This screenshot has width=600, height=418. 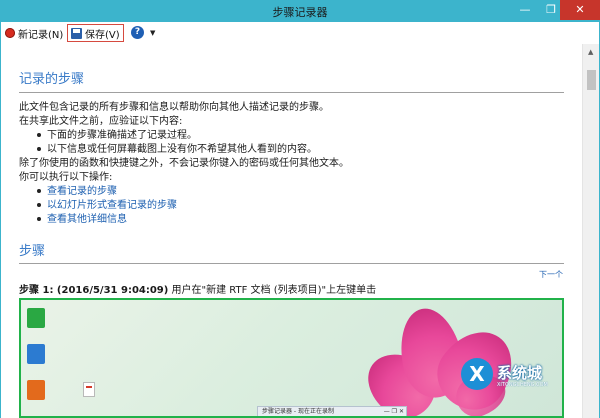 What do you see at coordinates (41, 35) in the screenshot?
I see `new-record-label: 新记录(N)` at bounding box center [41, 35].